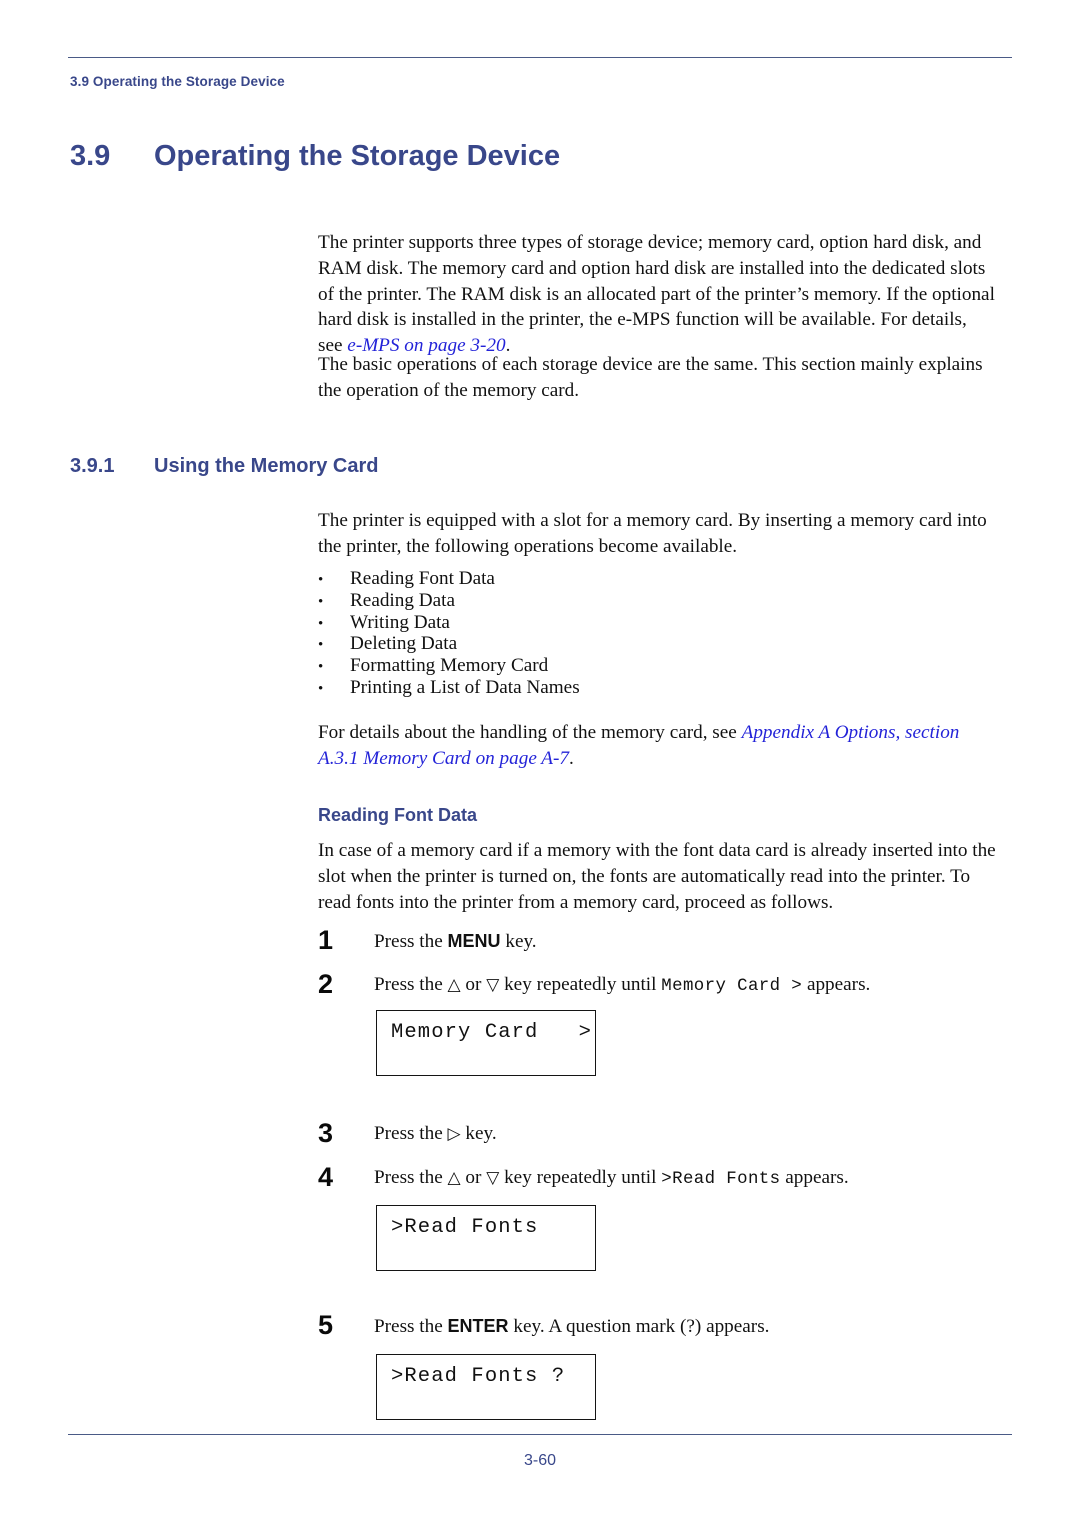 Image resolution: width=1080 pixels, height=1528 pixels. I want to click on memory-card-note-tail: ., so click(571, 758).